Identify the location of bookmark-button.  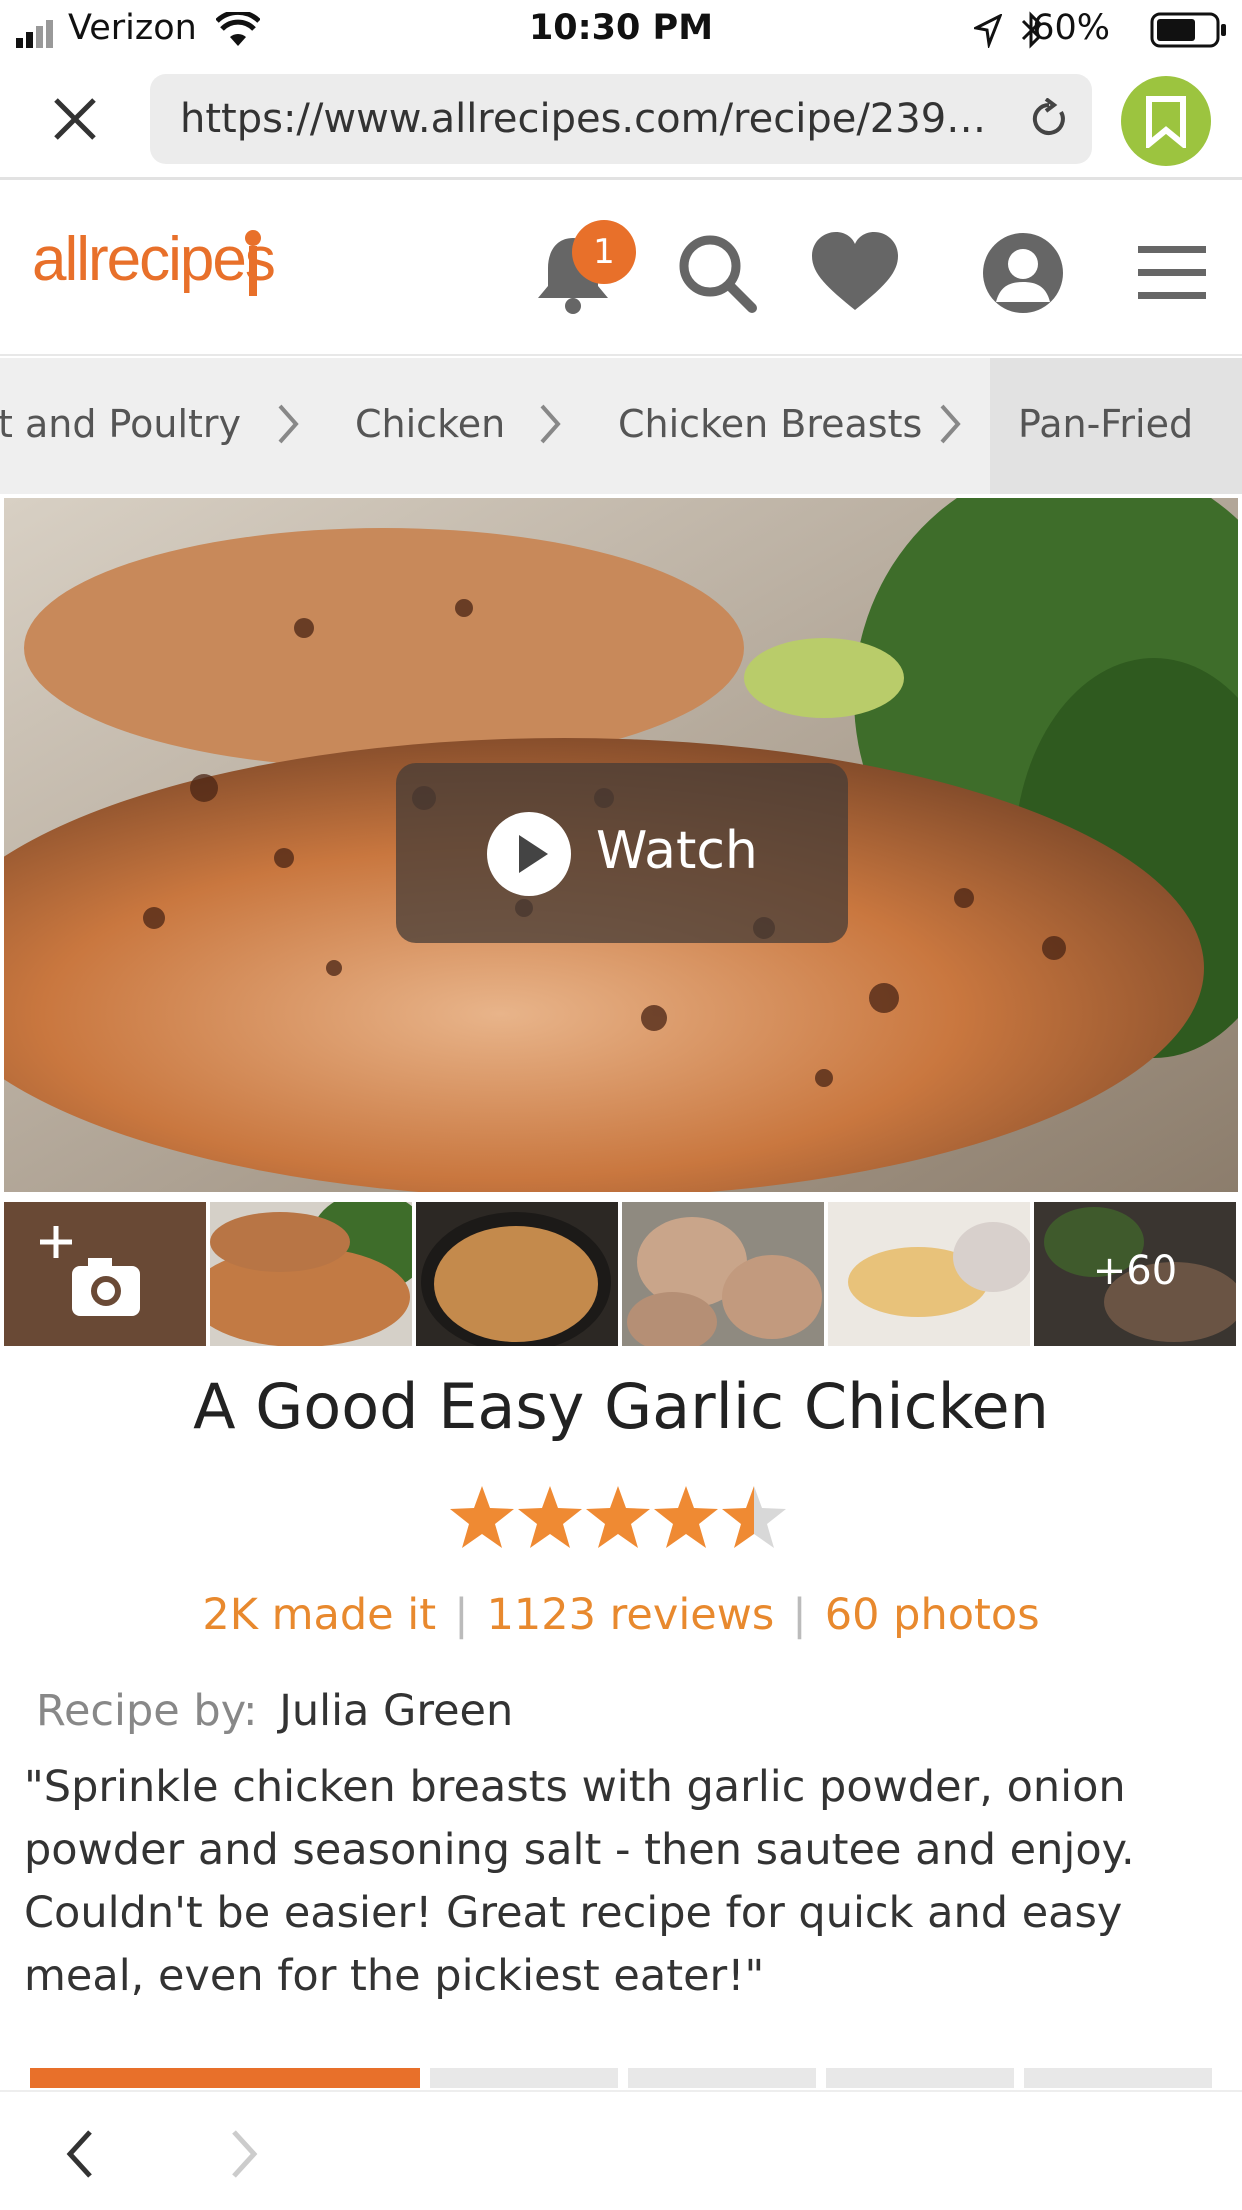
(1166, 121).